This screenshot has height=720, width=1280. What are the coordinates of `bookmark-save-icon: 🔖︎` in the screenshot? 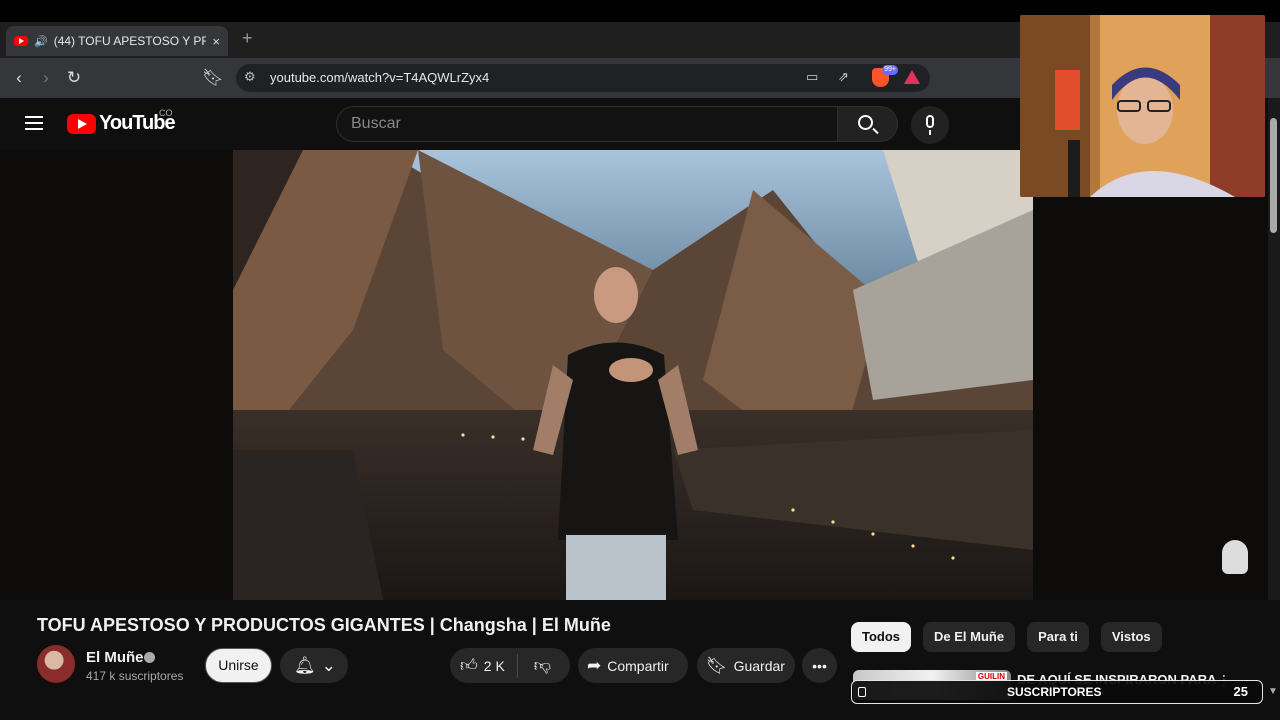 It's located at (717, 665).